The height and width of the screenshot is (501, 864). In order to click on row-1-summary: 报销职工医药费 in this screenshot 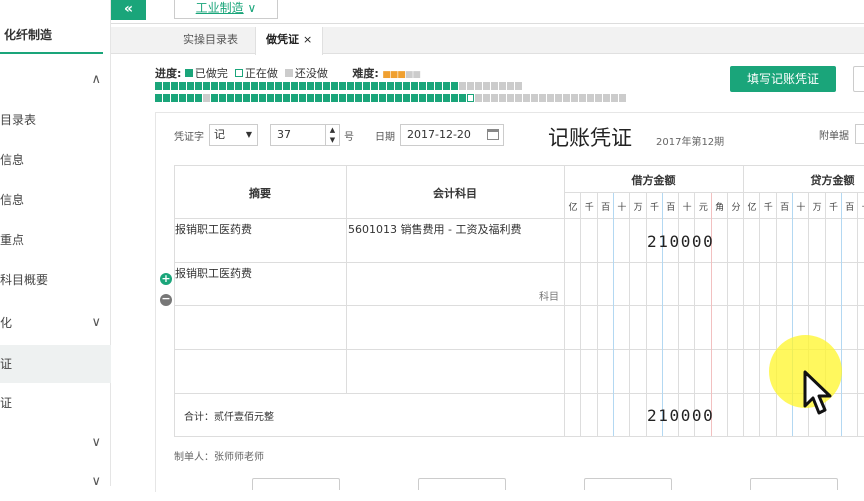, I will do `click(213, 229)`.